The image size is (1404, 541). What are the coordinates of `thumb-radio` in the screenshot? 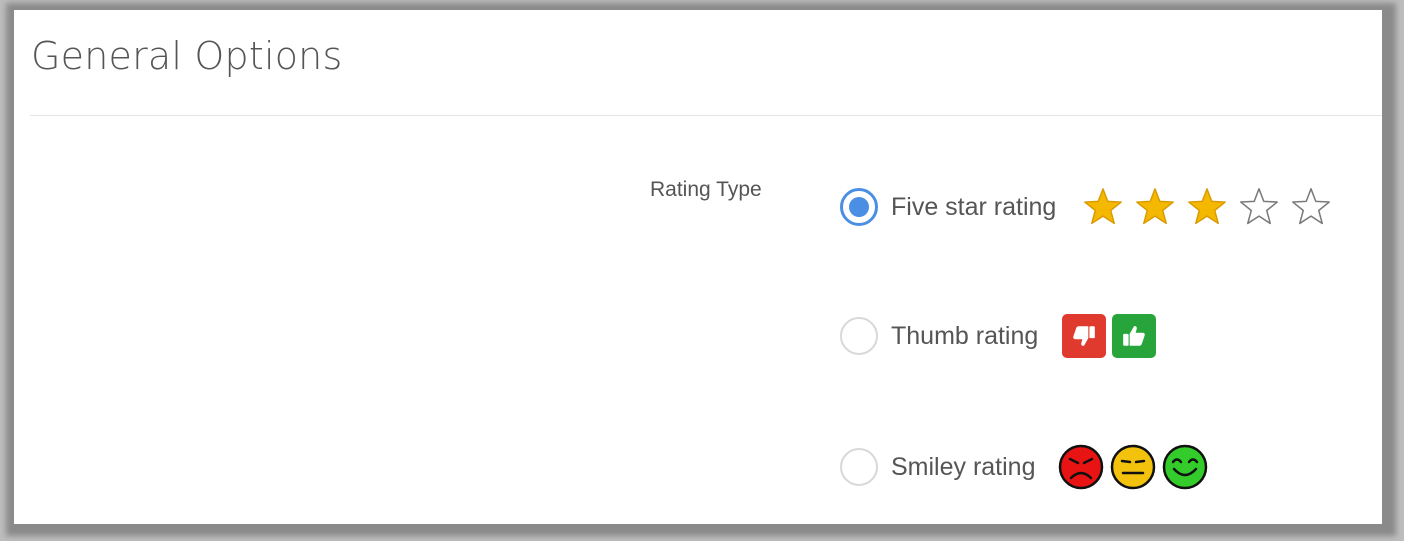 It's located at (859, 336).